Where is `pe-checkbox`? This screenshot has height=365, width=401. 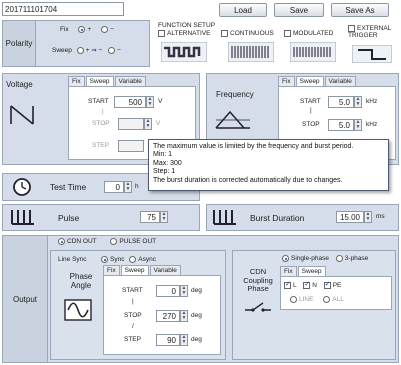
pe-checkbox is located at coordinates (327, 284).